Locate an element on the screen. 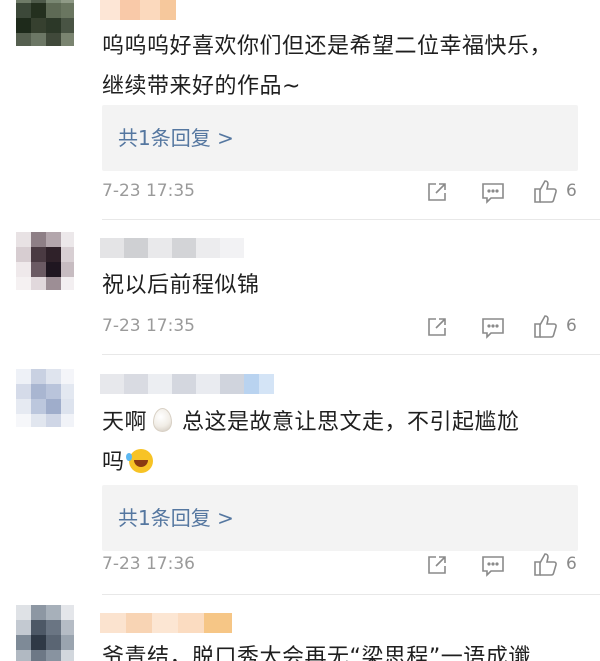 The image size is (600, 661). comment-text-part: 天啊 is located at coordinates (125, 422).